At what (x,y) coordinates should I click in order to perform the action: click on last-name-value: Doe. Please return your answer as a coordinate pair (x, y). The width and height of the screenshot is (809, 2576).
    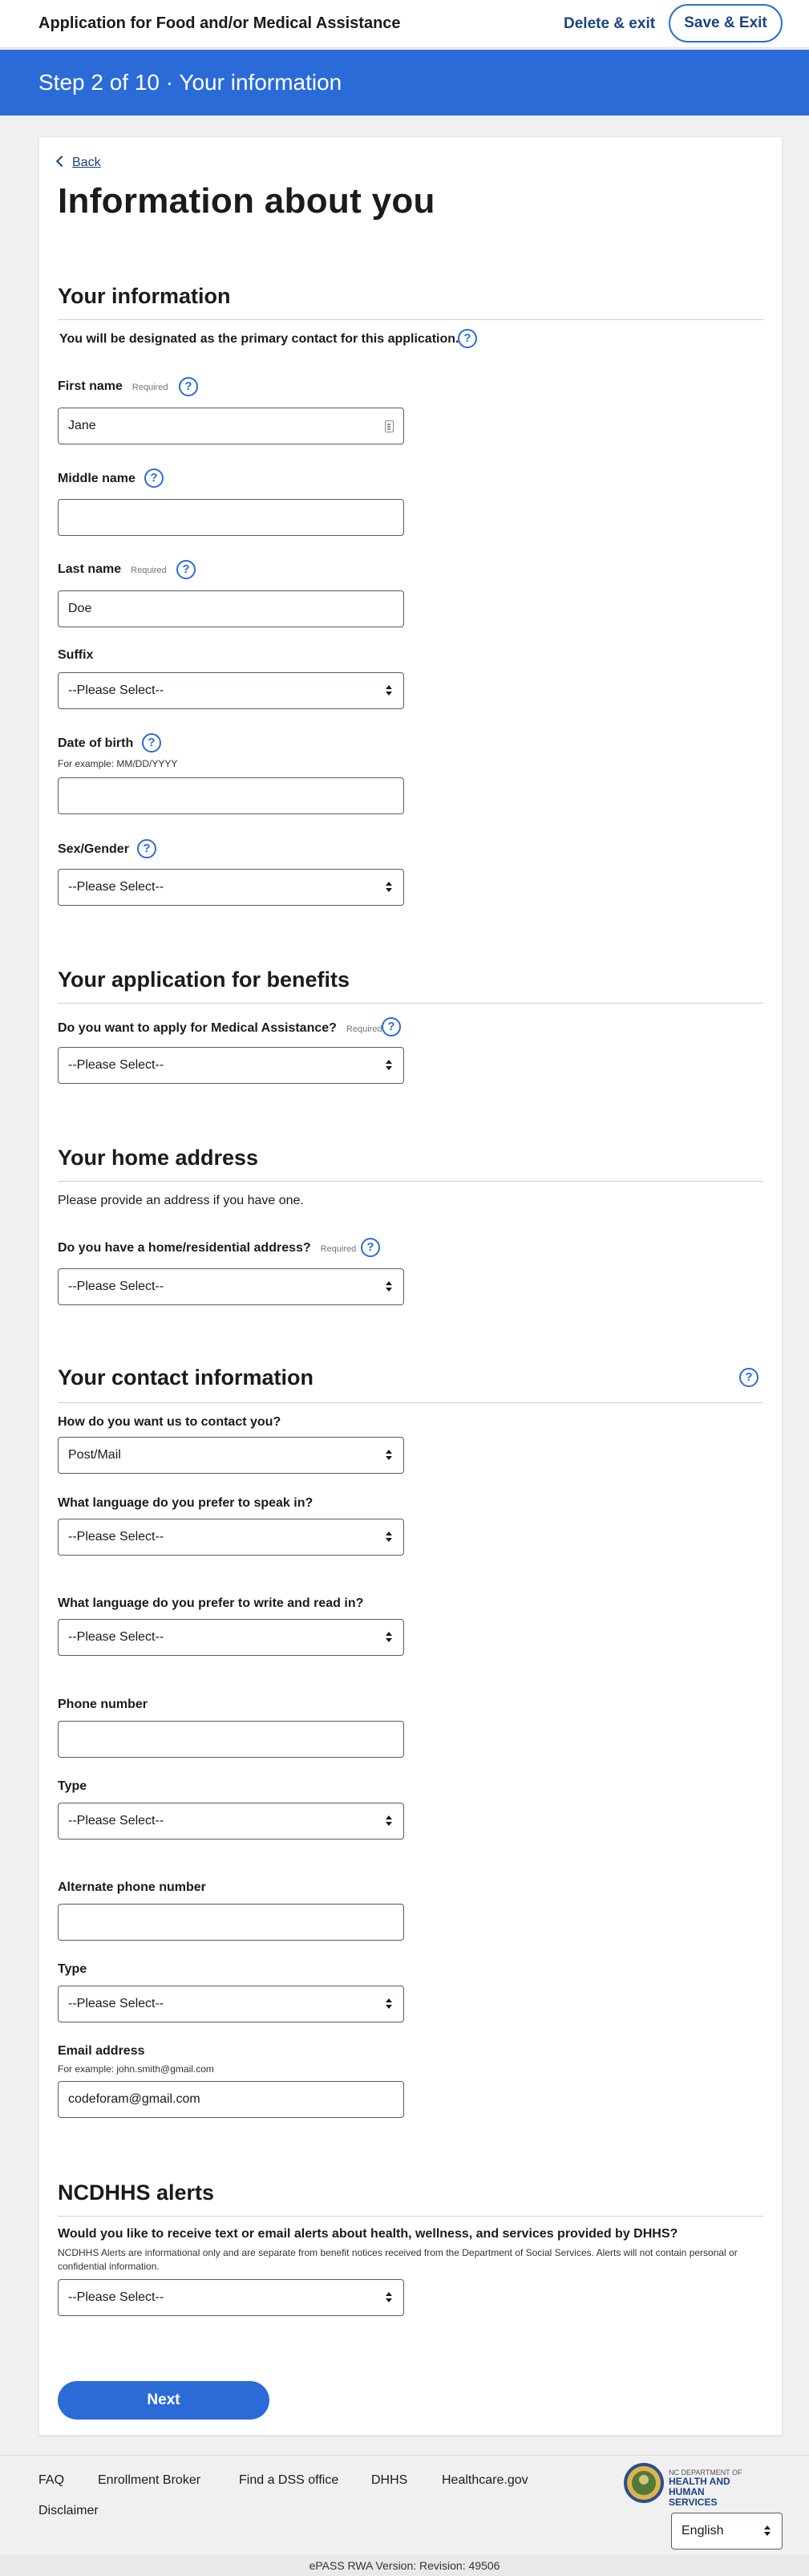
    Looking at the image, I should click on (80, 608).